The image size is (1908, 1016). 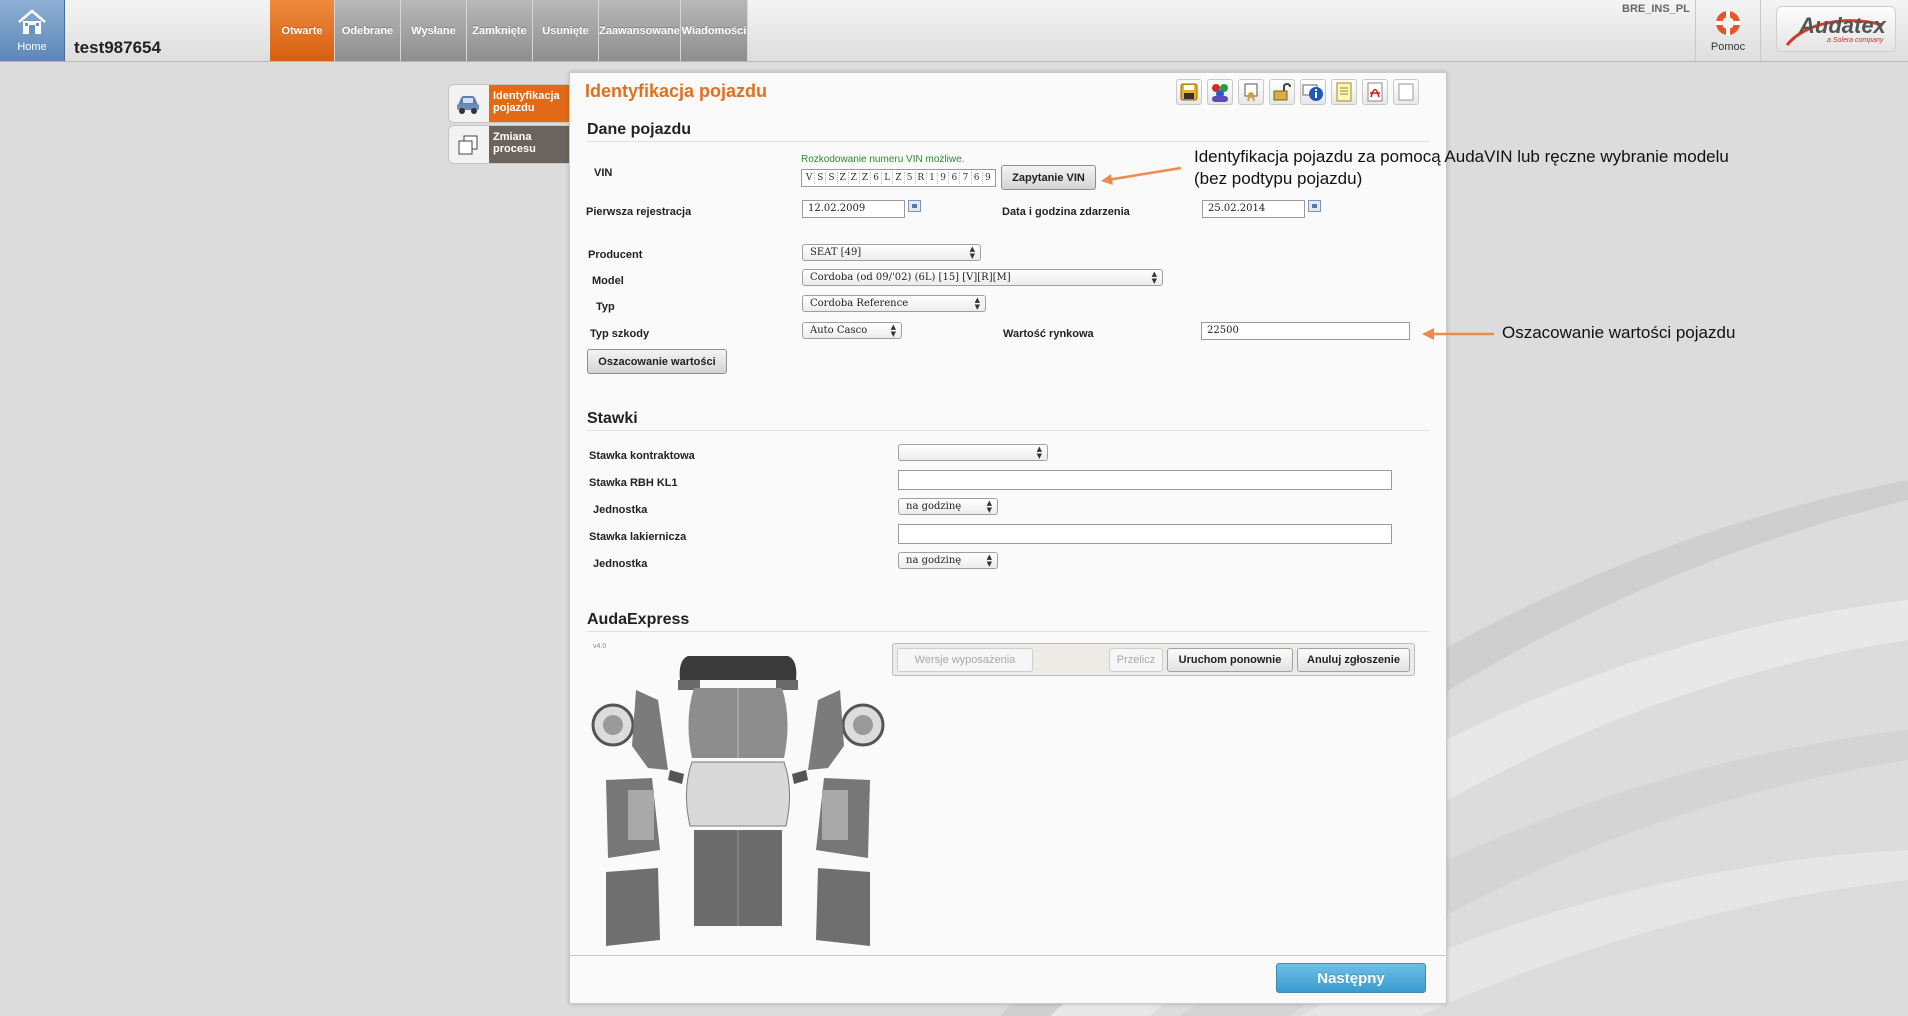 I want to click on model-label: Model, so click(x=608, y=281).